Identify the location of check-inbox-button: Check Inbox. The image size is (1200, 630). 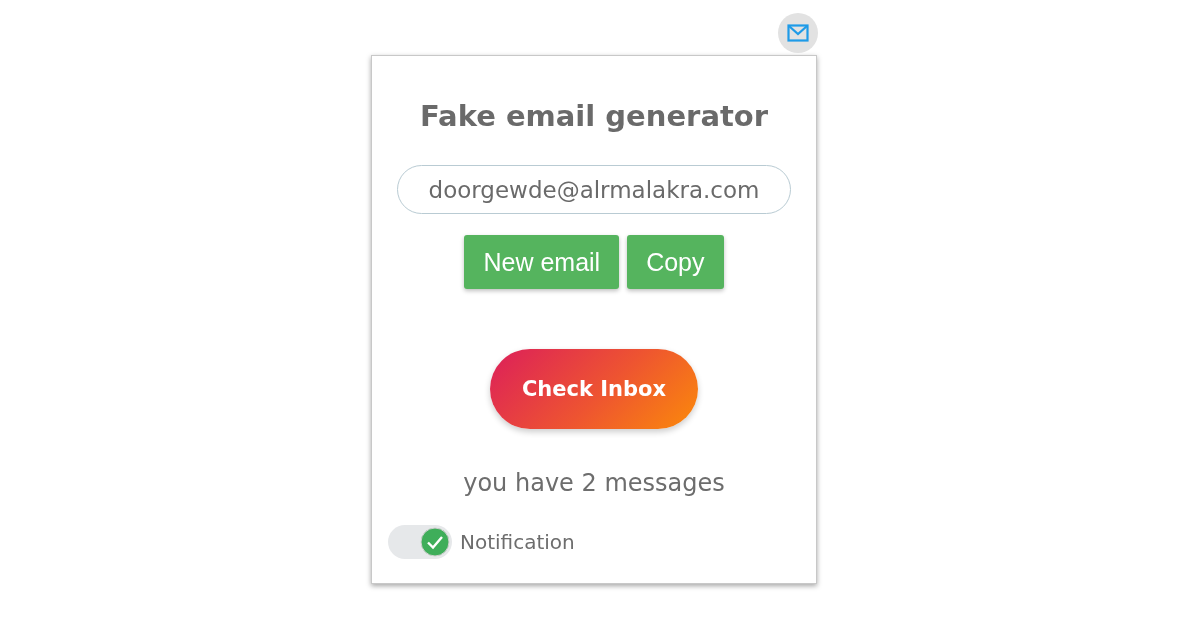
(594, 389).